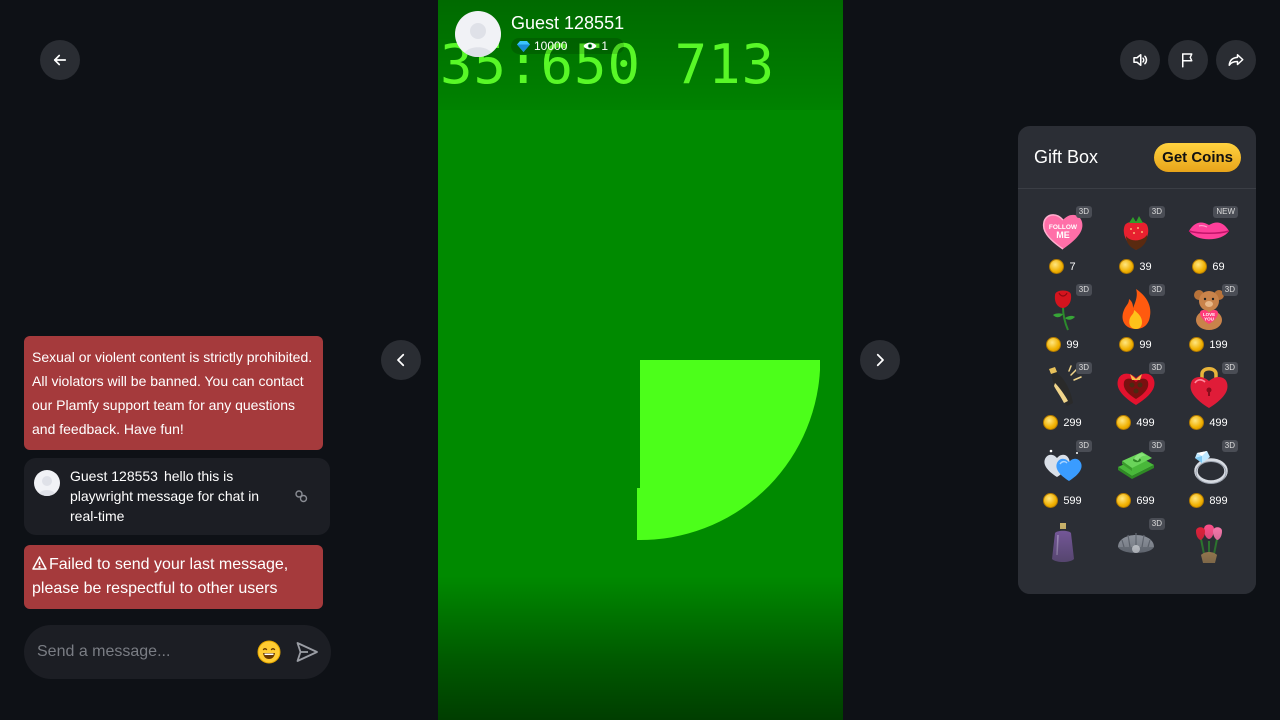 Image resolution: width=1280 pixels, height=720 pixels. What do you see at coordinates (1135, 398) in the screenshot?
I see `gift-item-heart-chocolate-box: 3D 499` at bounding box center [1135, 398].